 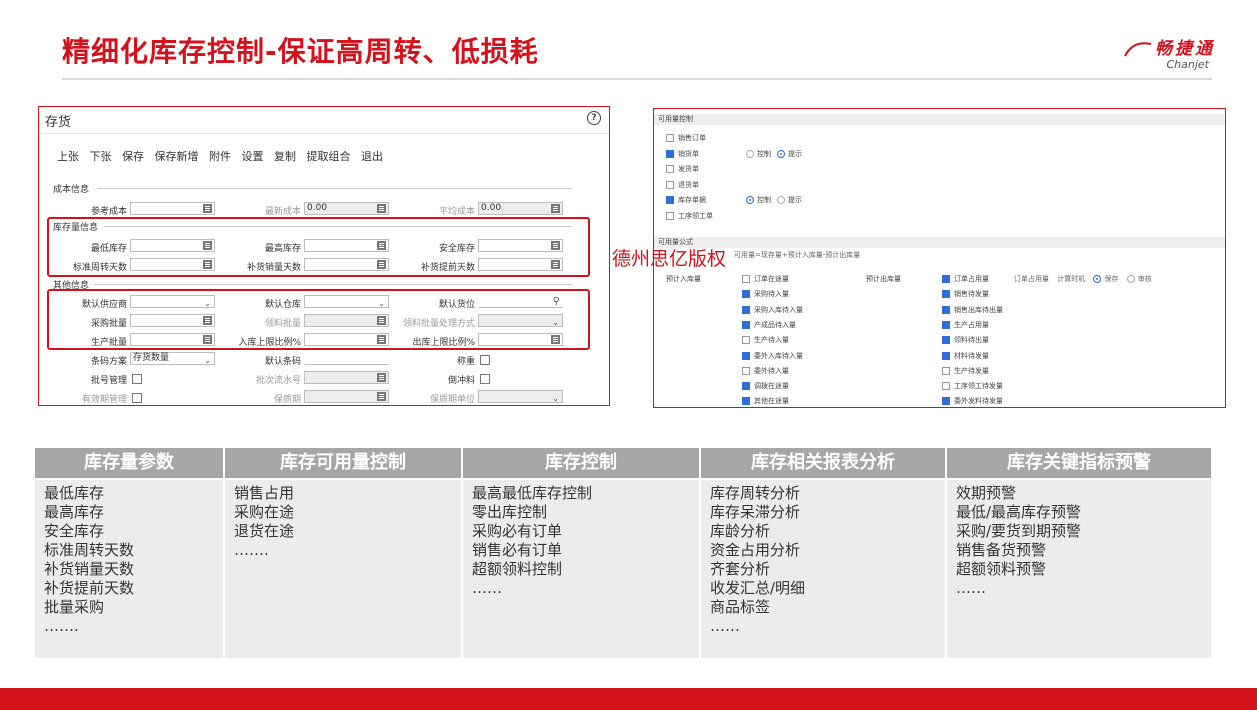 What do you see at coordinates (485, 379) in the screenshot?
I see `backflush-checkbox` at bounding box center [485, 379].